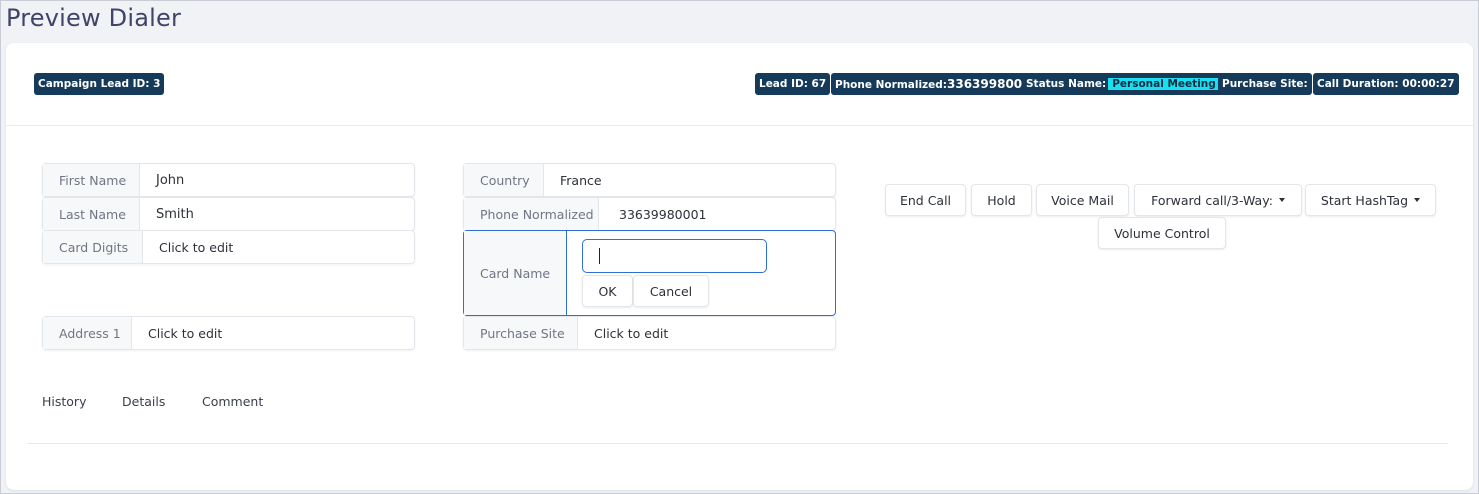 Image resolution: width=1479 pixels, height=494 pixels. What do you see at coordinates (515, 273) in the screenshot?
I see `card-name-label: Card Name` at bounding box center [515, 273].